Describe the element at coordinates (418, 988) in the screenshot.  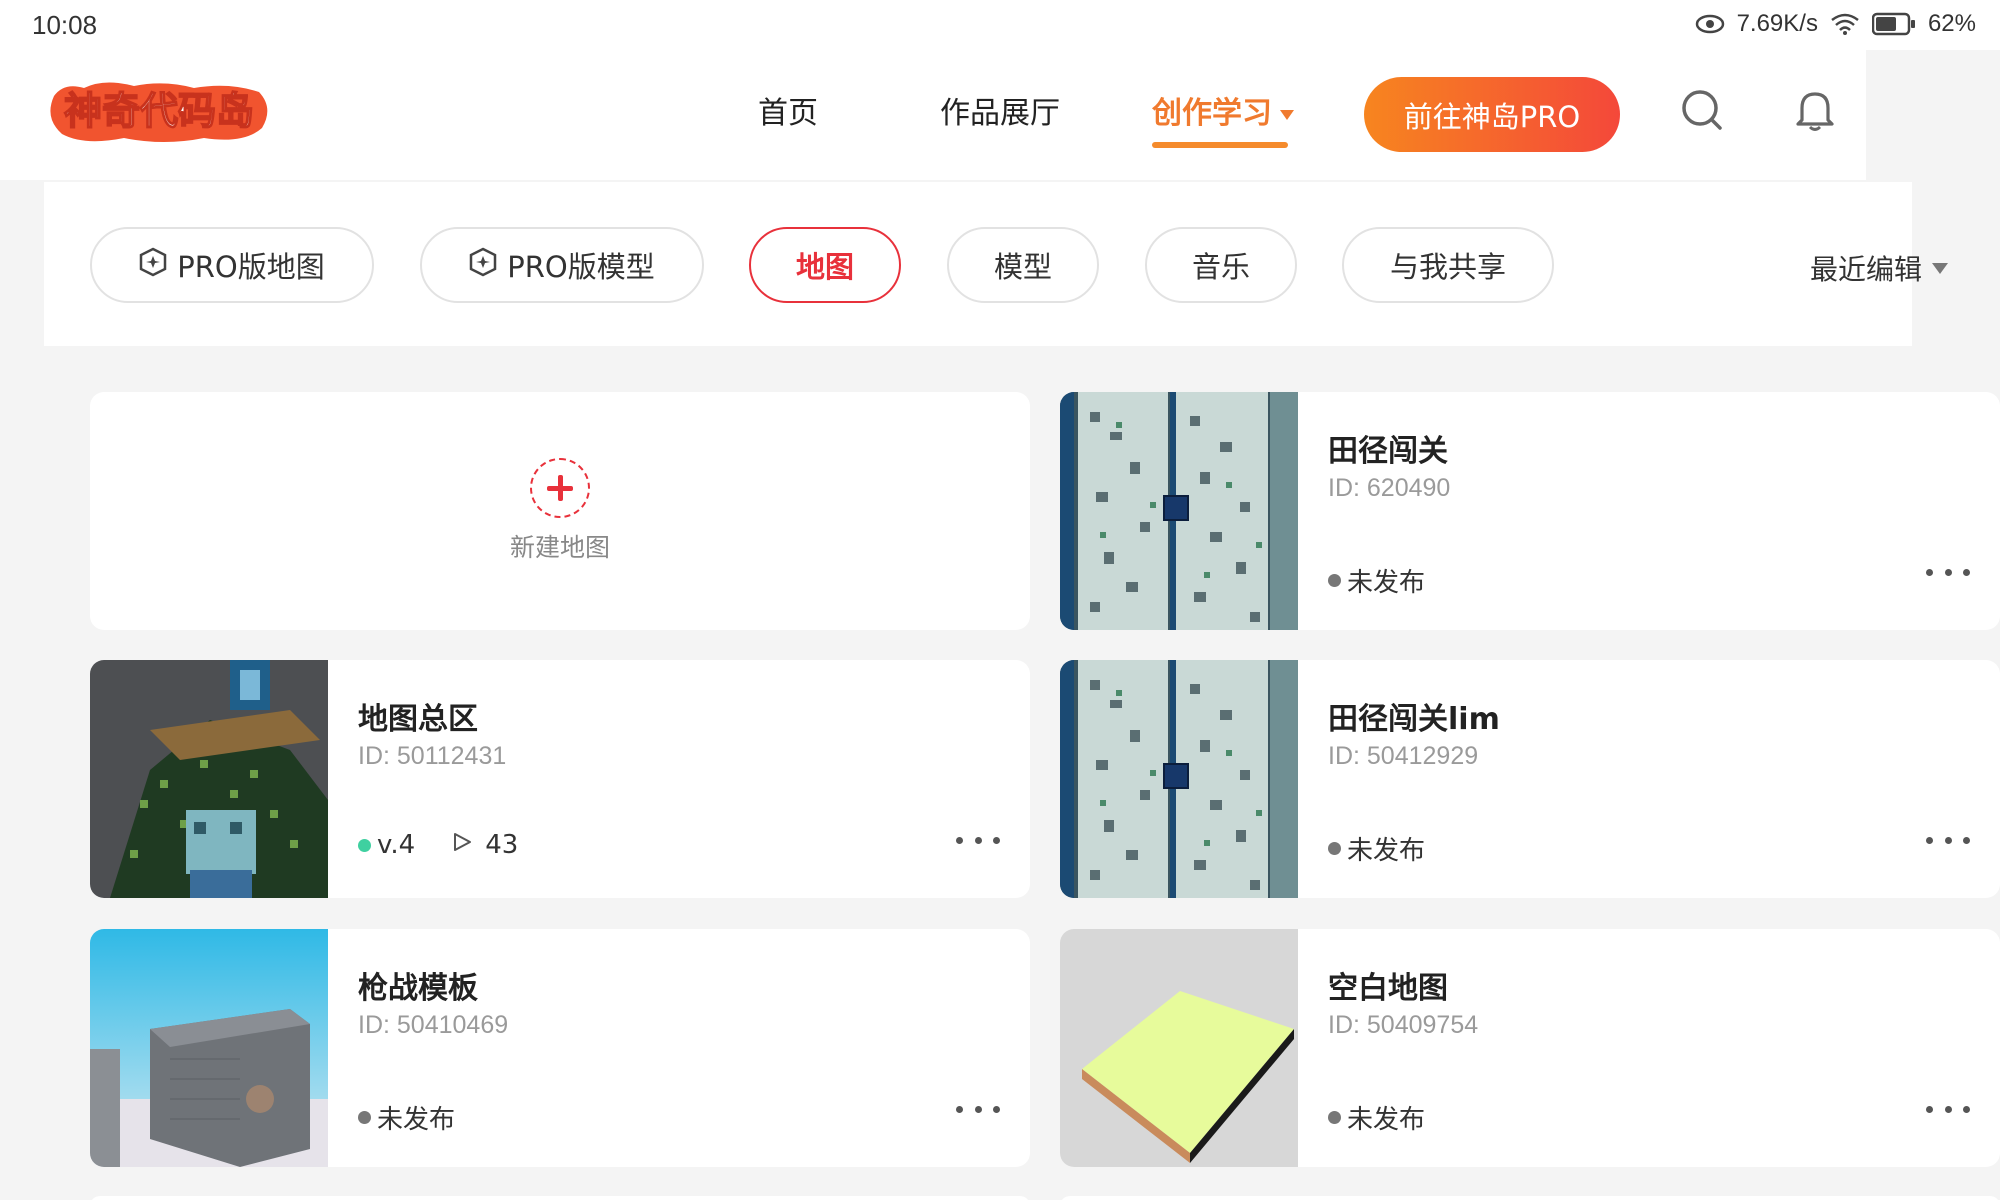
I see `map-title: 枪战模板` at that location.